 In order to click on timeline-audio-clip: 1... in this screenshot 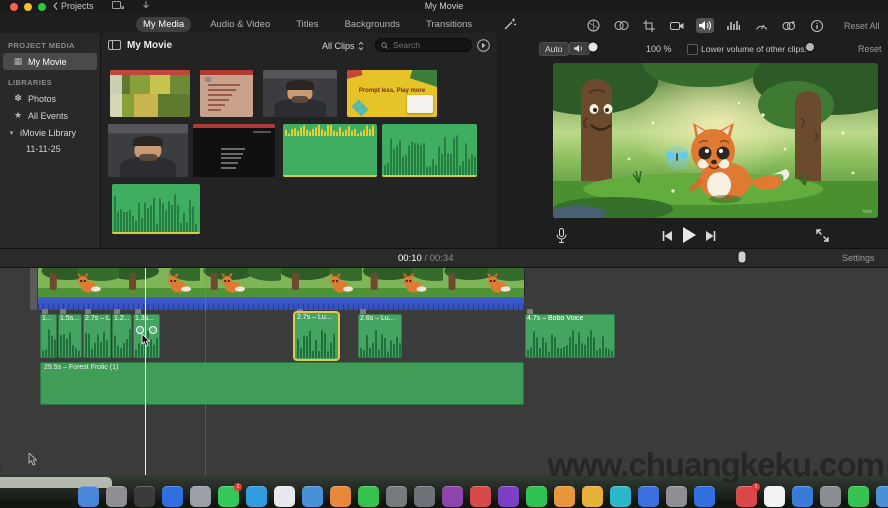, I will do `click(48, 336)`.